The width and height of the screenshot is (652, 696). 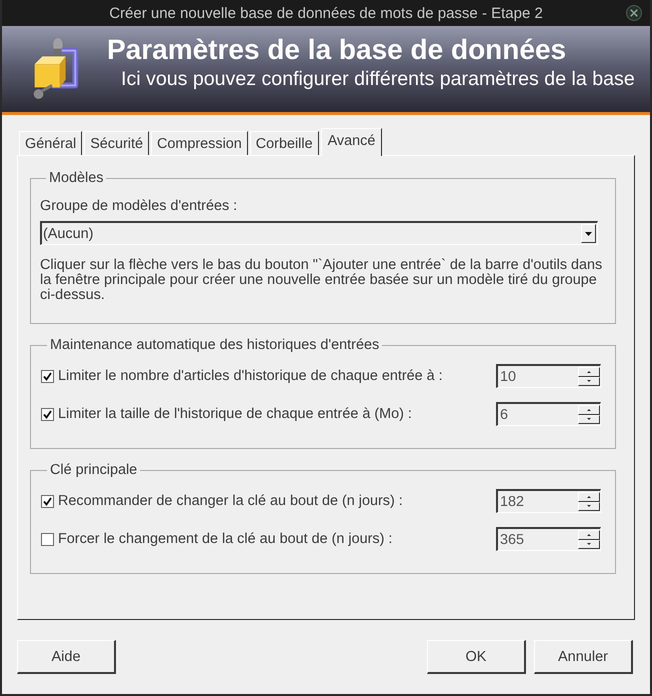 I want to click on checkbox-label: Forcer le changement de la clé au bout de (n jours) :, so click(x=225, y=539).